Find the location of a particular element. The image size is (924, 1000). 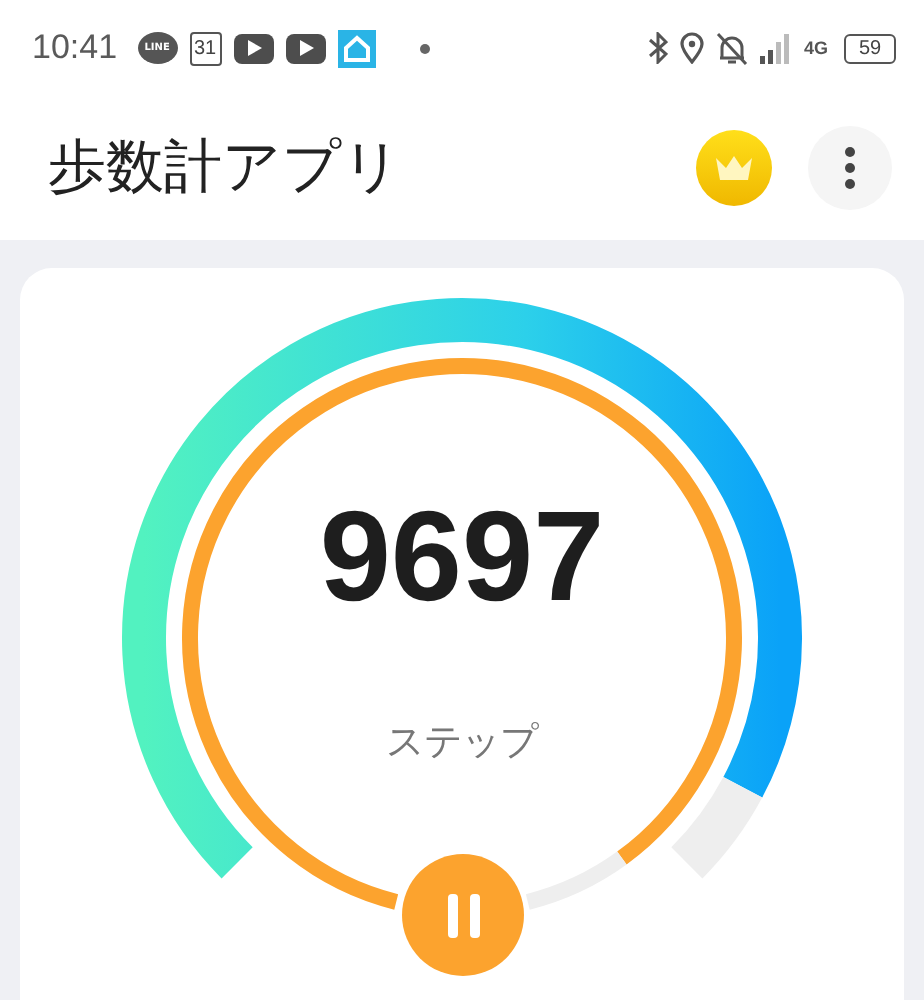

dot-icon is located at coordinates (424, 48).